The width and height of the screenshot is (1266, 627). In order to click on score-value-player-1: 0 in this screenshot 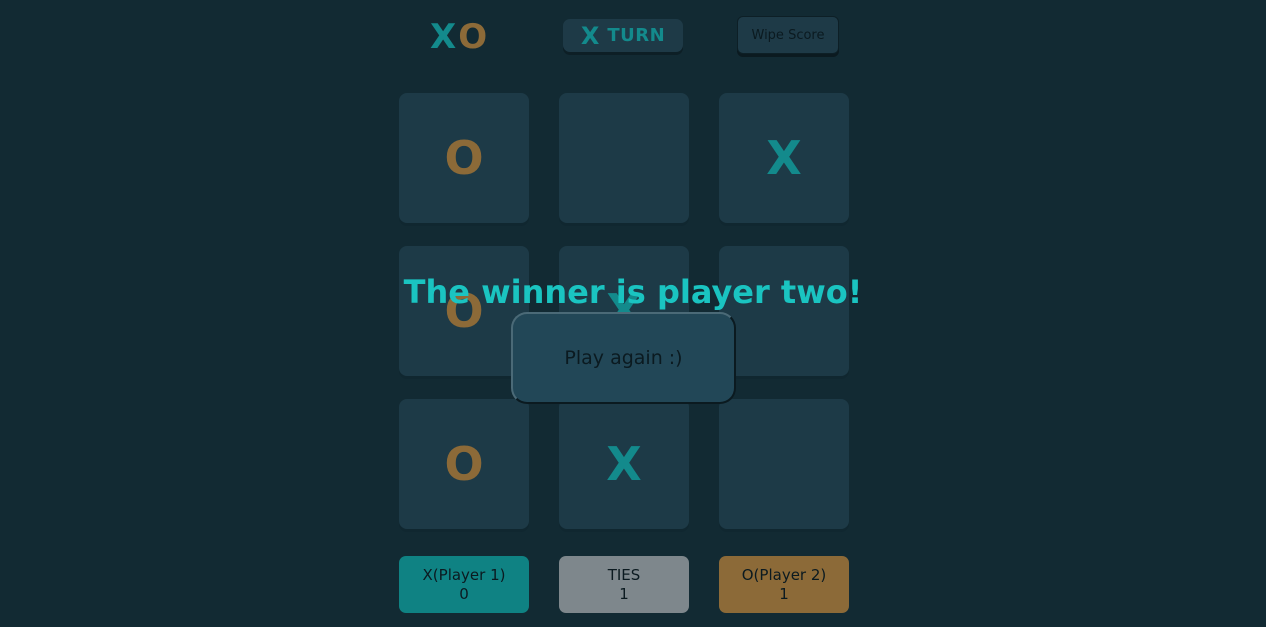, I will do `click(464, 593)`.